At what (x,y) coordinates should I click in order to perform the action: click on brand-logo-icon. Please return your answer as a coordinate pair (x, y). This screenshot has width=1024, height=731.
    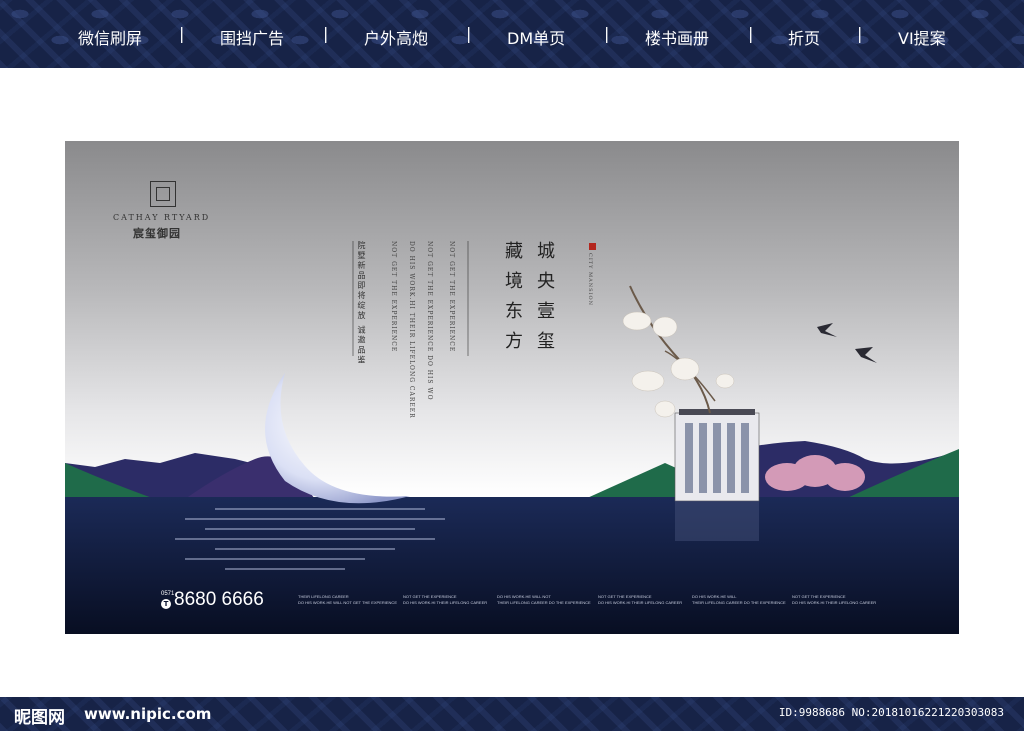
    Looking at the image, I should click on (163, 194).